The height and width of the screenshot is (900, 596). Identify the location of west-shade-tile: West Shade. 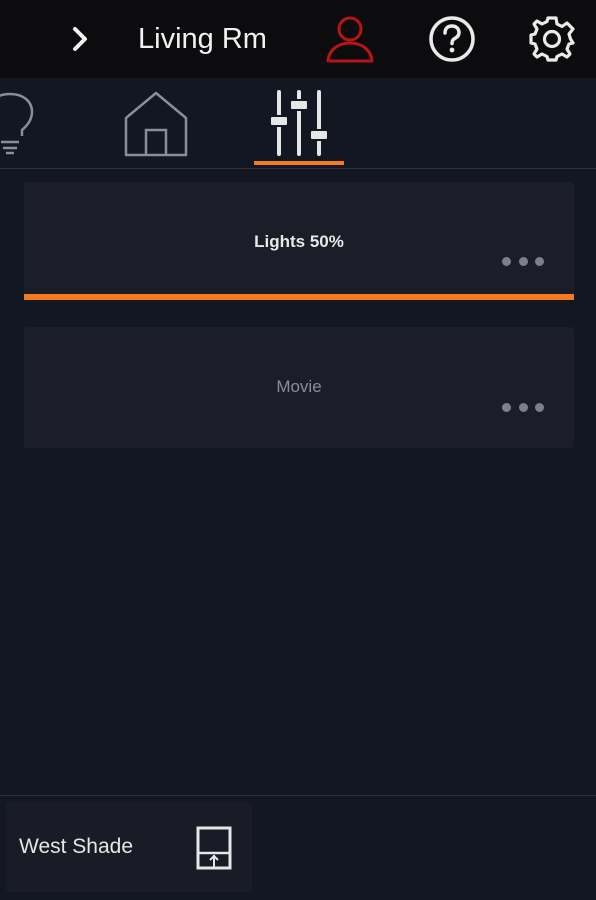
(129, 847).